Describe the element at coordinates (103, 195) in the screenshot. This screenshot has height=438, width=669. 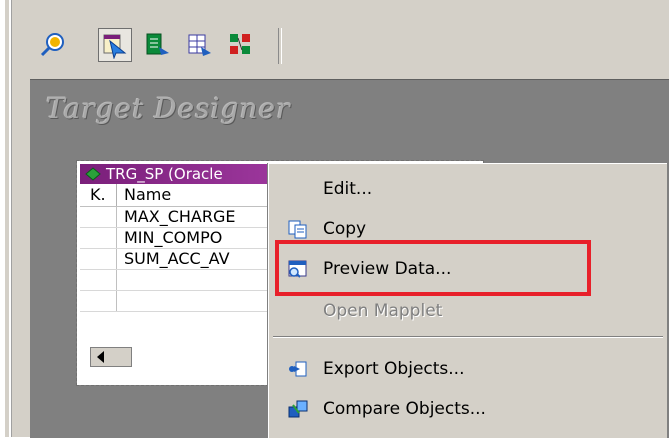
I see `key-column-header: K.` at that location.